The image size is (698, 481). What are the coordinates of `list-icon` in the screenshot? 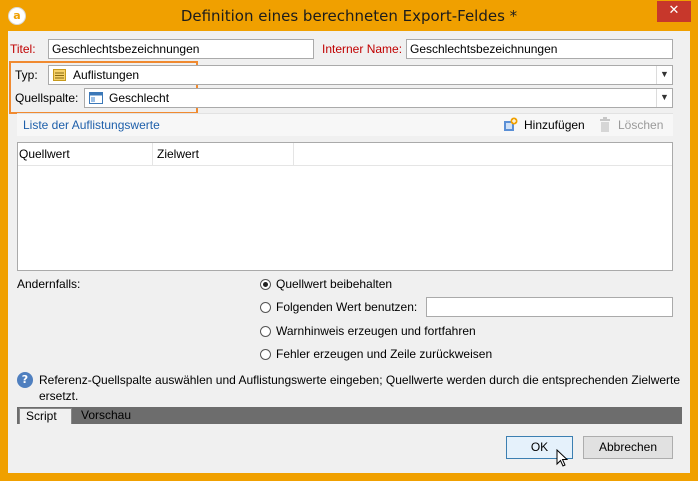 It's located at (59, 75).